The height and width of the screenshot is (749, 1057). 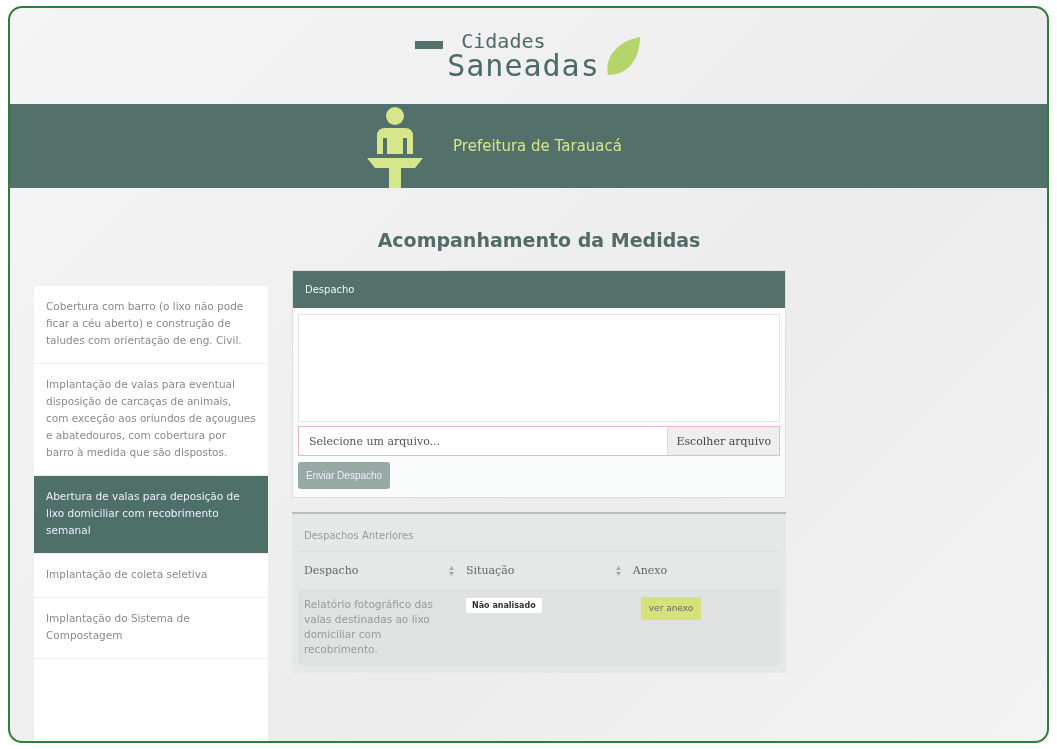 I want to click on table-cell: Relatório fotográfico das valas destinadas ao lixo domiciliar com recobrimento., so click(x=379, y=627).